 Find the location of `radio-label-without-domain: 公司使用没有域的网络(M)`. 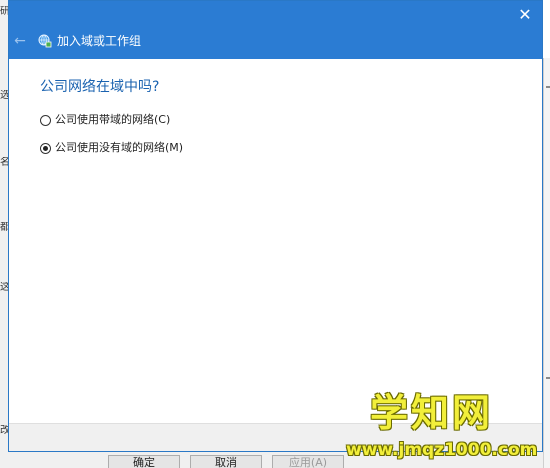

radio-label-without-domain: 公司使用没有域的网络(M) is located at coordinates (119, 147).